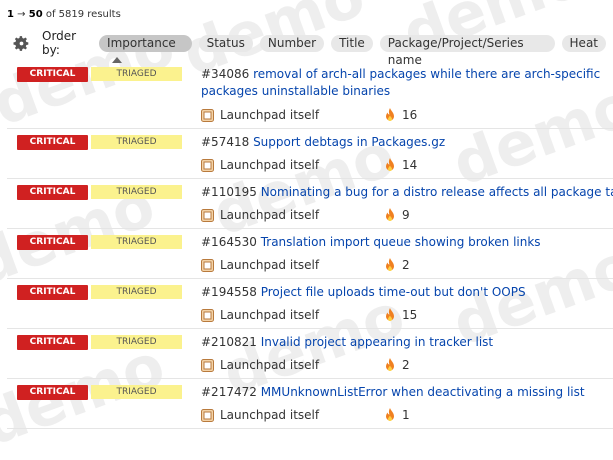 The width and height of the screenshot is (613, 460). I want to click on sort-package-button: Package/Project/Series name, so click(467, 50).